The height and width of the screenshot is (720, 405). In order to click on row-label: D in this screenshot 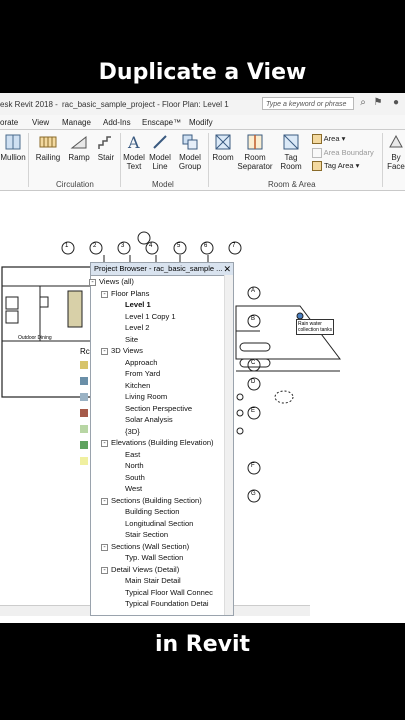, I will do `click(253, 382)`.